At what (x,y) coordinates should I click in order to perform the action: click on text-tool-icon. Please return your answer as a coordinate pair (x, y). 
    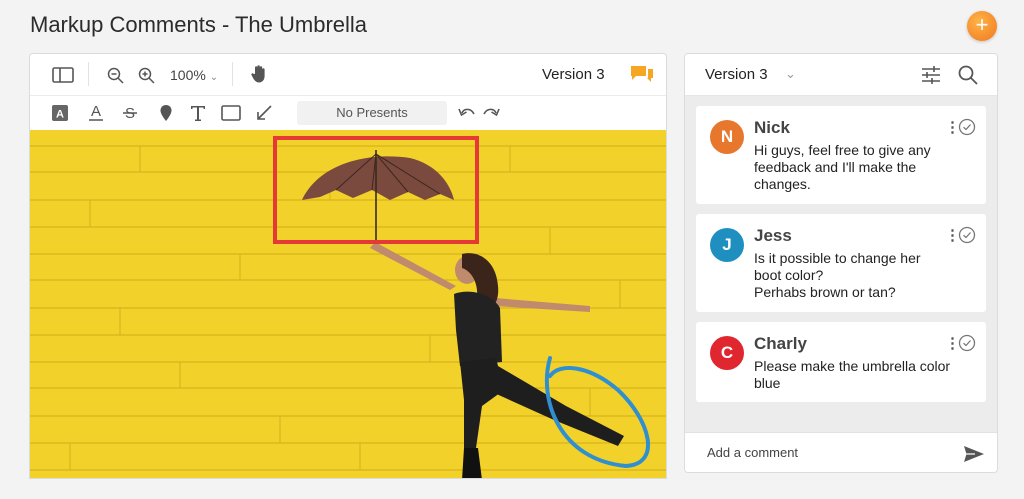
    Looking at the image, I should click on (198, 113).